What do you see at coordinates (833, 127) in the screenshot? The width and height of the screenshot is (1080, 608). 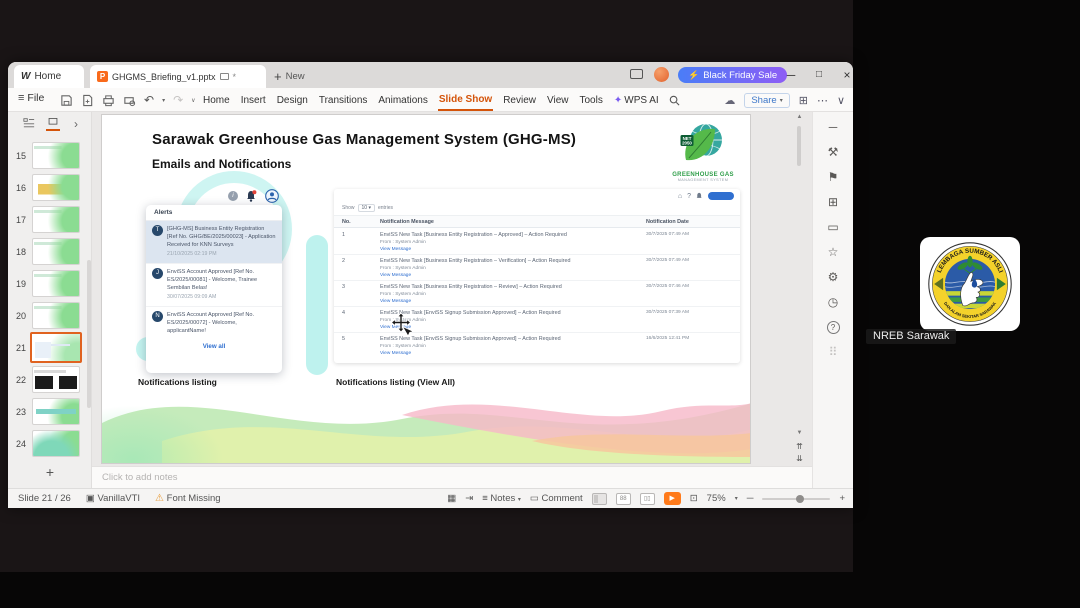 I see `toolbar-collapse-icon: ─` at bounding box center [833, 127].